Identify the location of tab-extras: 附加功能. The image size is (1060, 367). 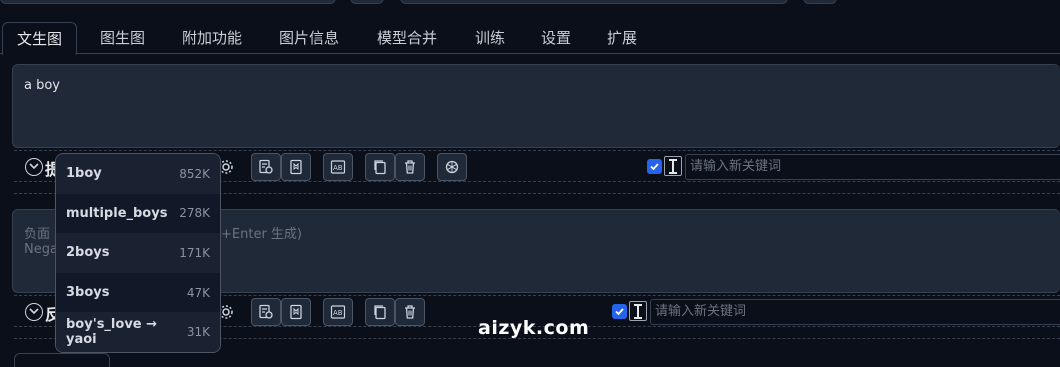
(212, 38).